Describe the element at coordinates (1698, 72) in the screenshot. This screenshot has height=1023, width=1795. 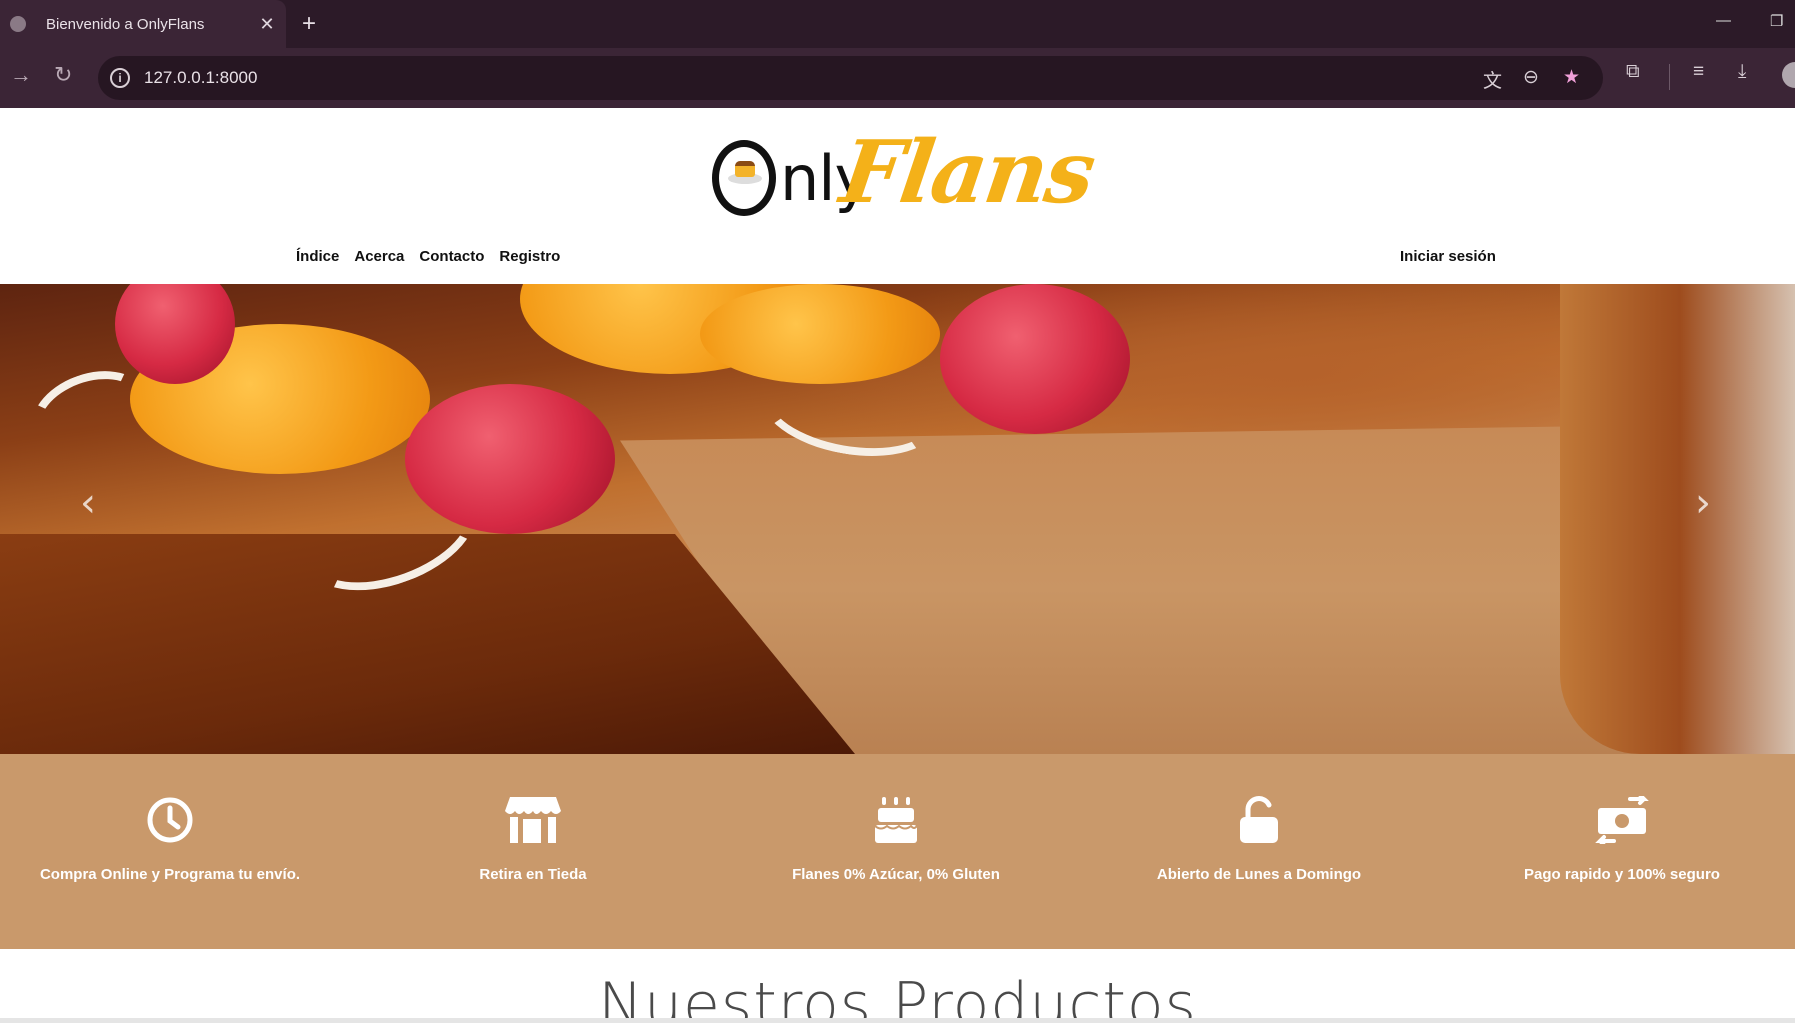
I see `media-control-icon: ≡` at that location.